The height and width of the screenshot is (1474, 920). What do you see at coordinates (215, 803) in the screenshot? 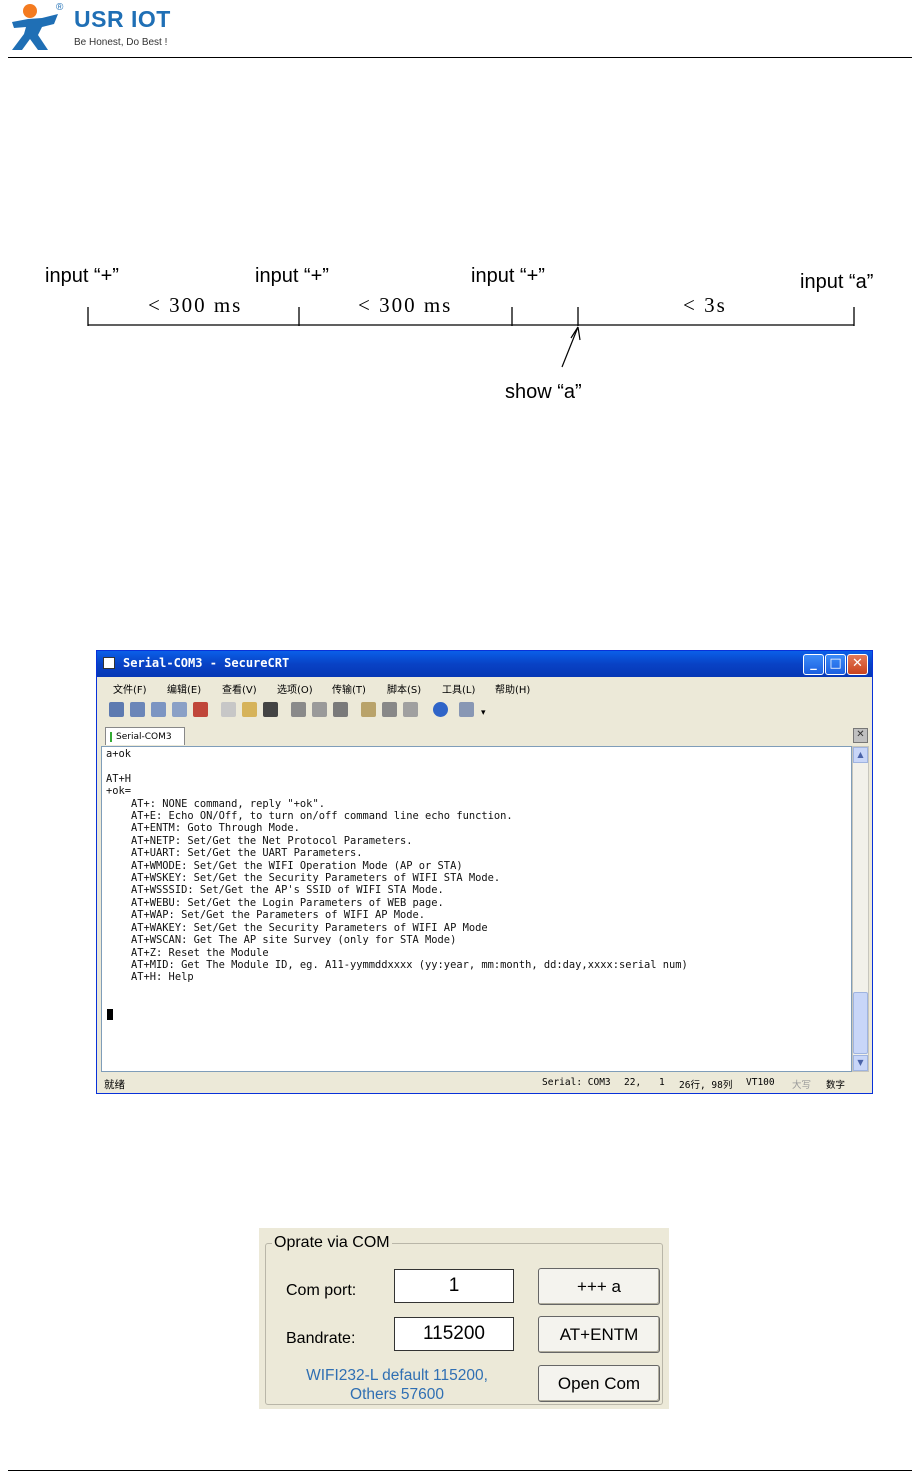
I see `terminal-line: AT+: NONE command, reply "+ok".` at bounding box center [215, 803].